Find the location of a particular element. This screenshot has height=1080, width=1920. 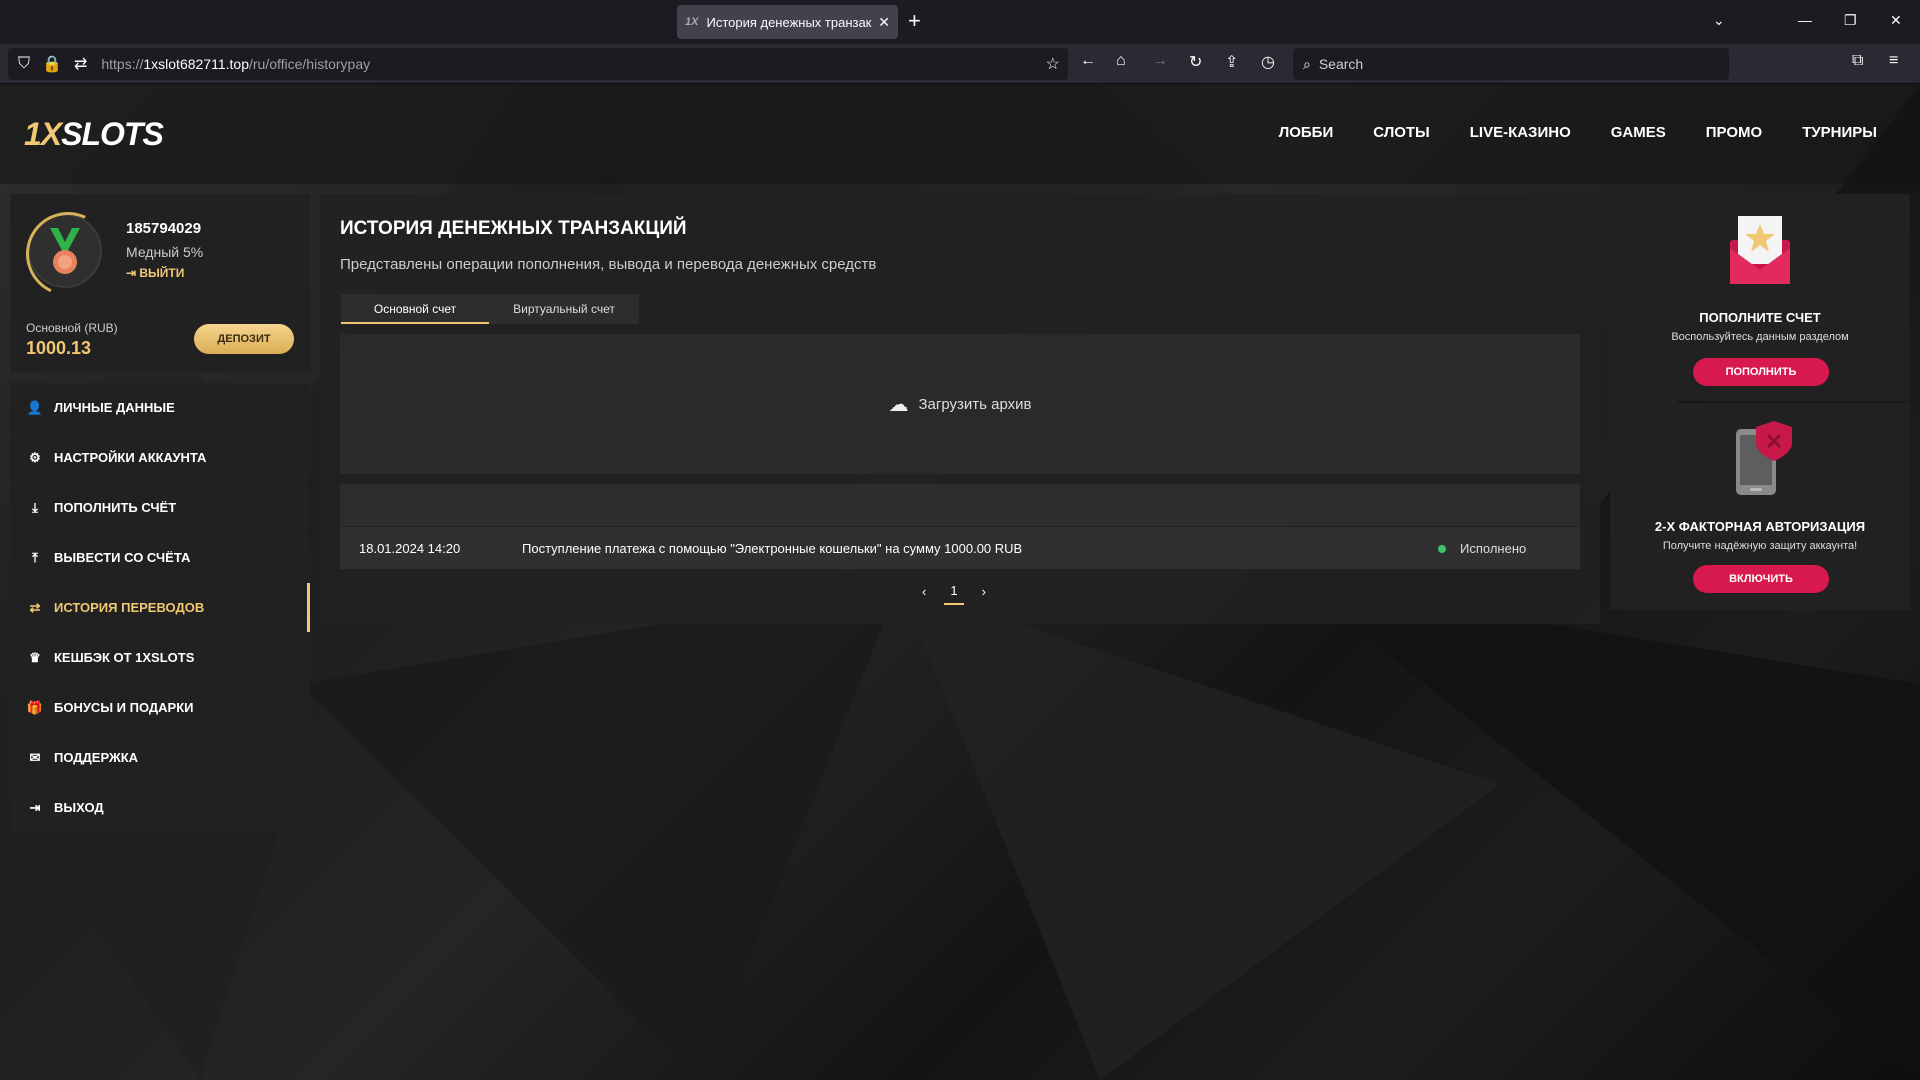

bookmark-star-icon: ☆ is located at coordinates (1053, 64).